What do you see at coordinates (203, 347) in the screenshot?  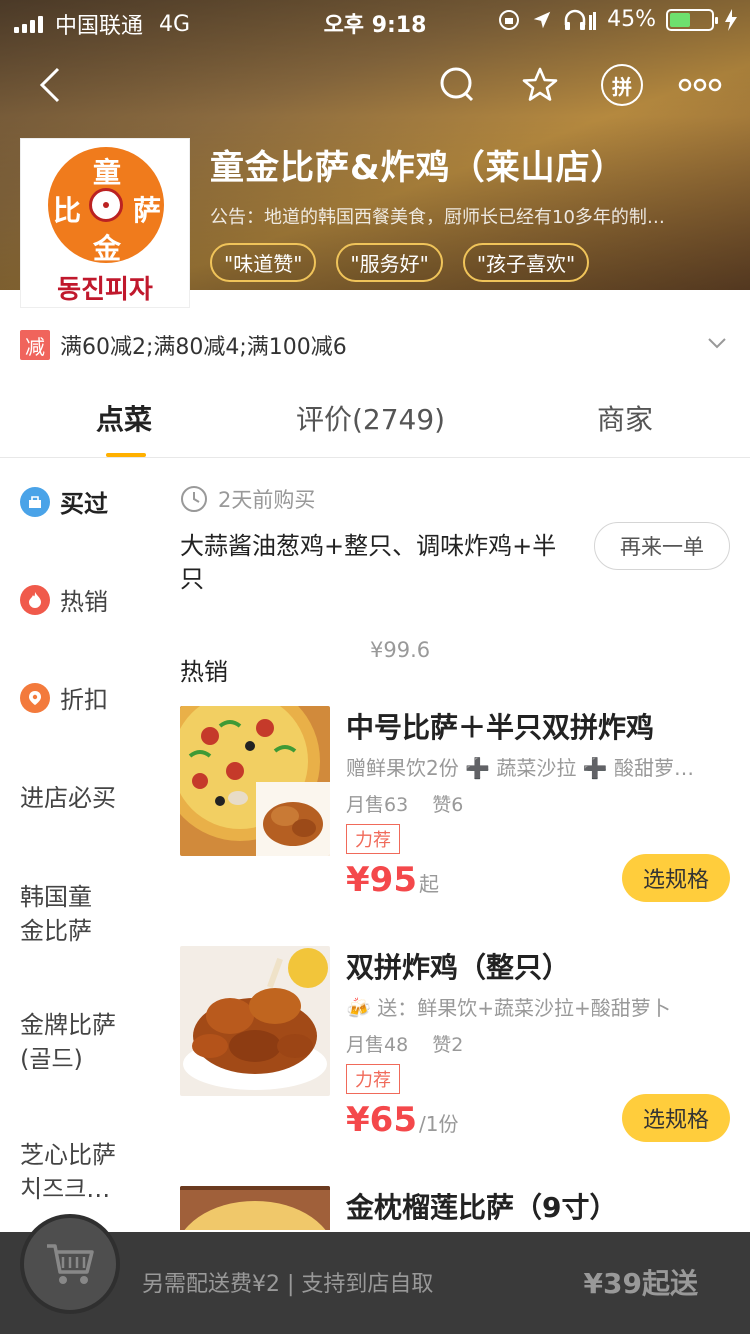 I see `promo-text: 满60减2;满80减4;满100减6` at bounding box center [203, 347].